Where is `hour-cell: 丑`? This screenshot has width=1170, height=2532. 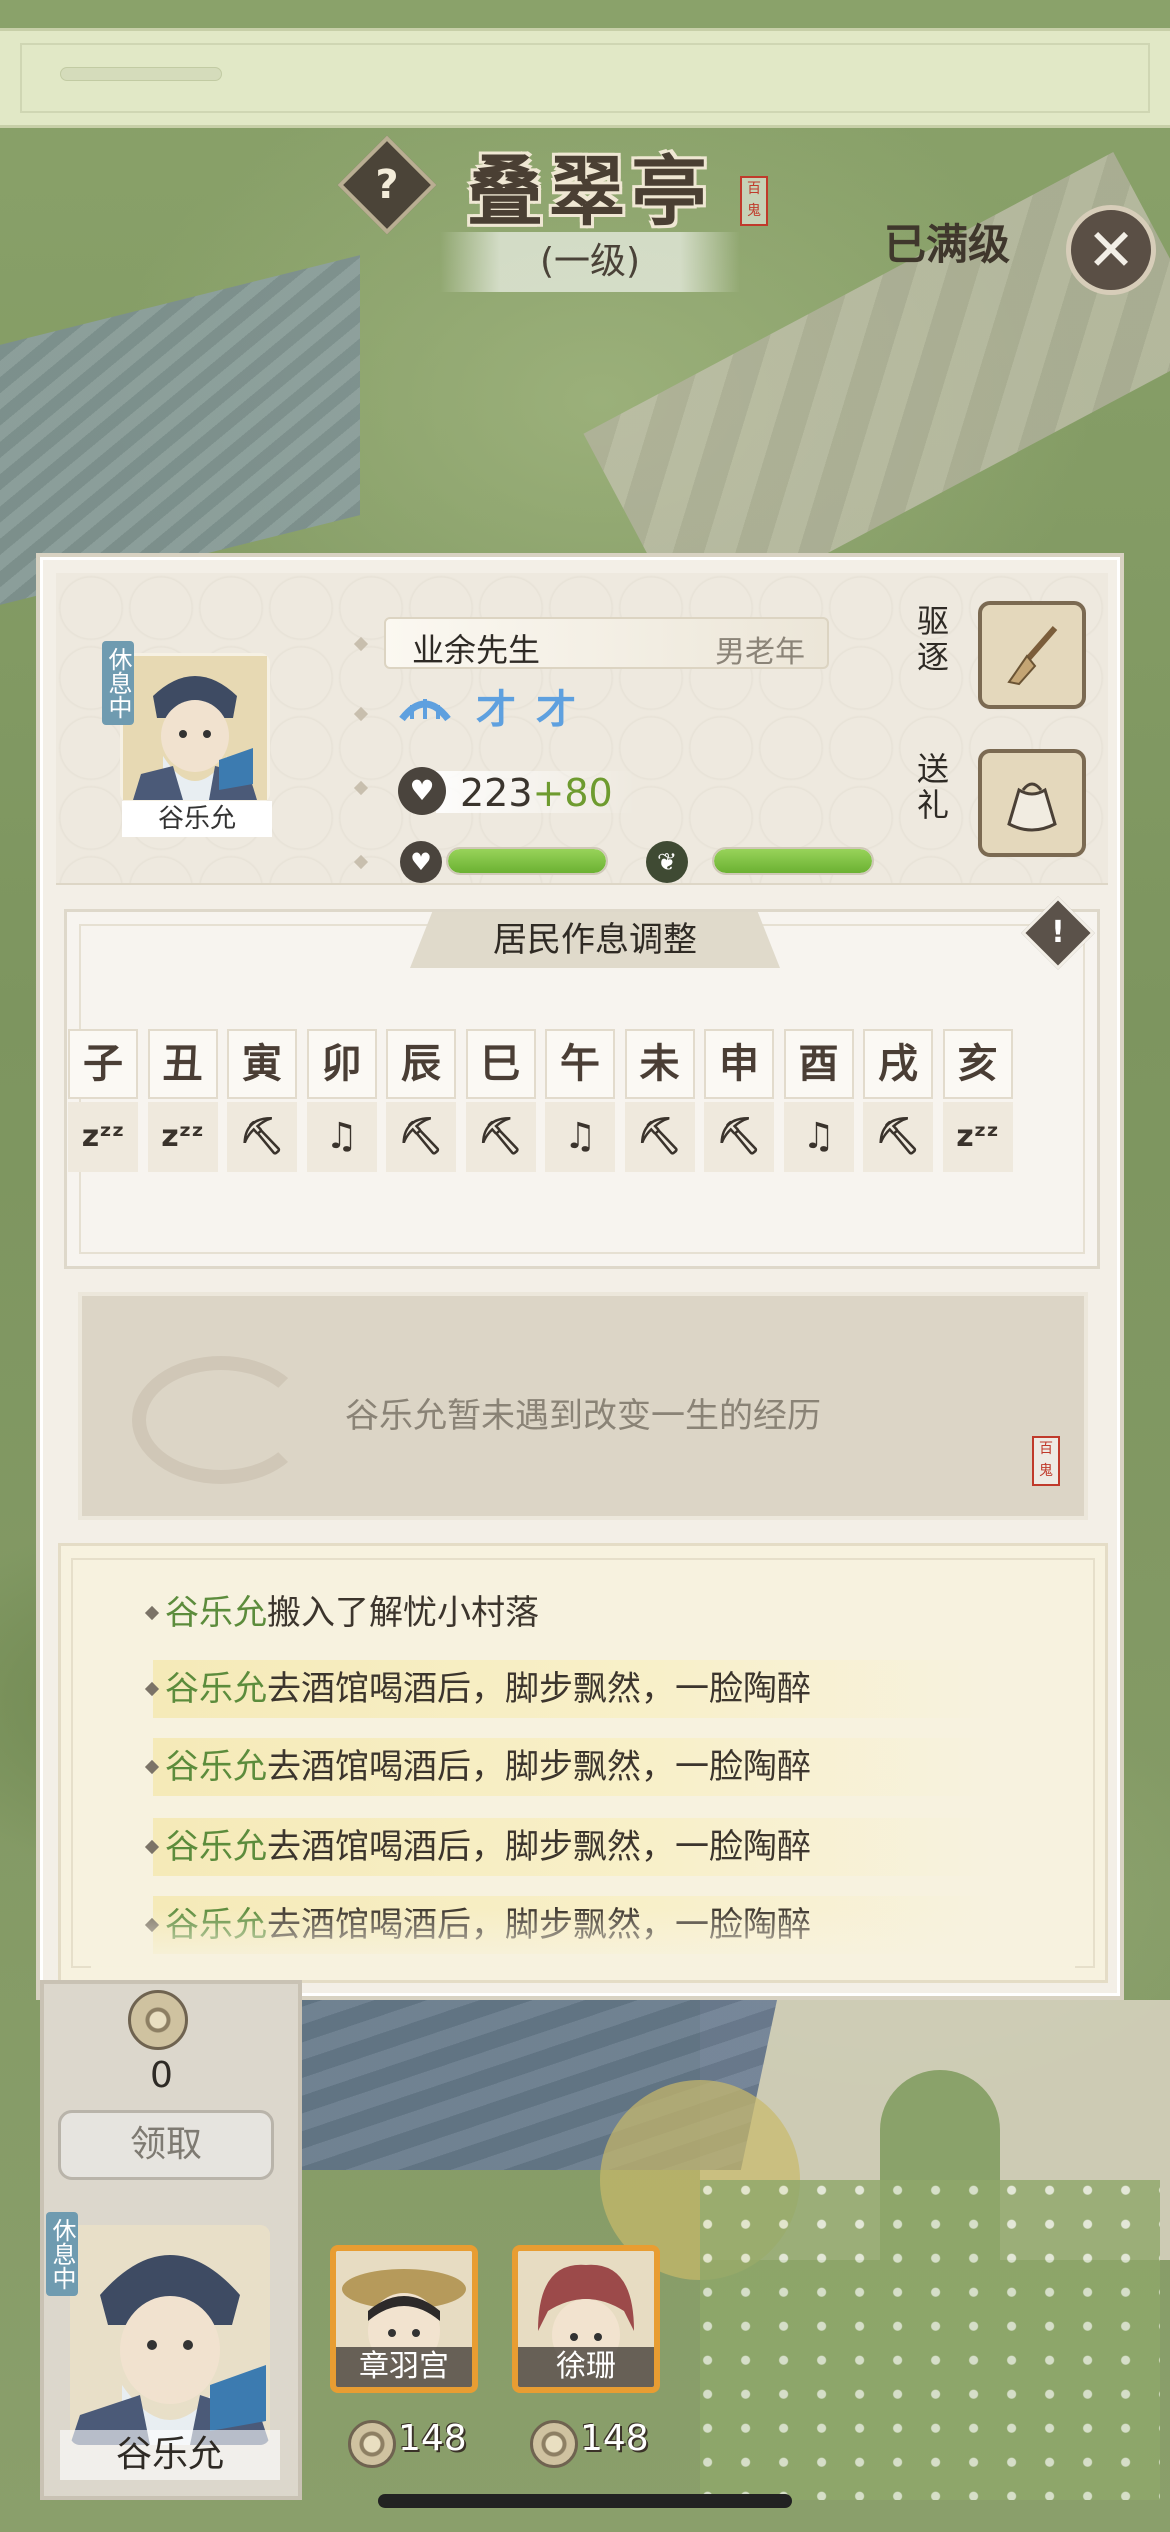
hour-cell: 丑 is located at coordinates (182, 1064).